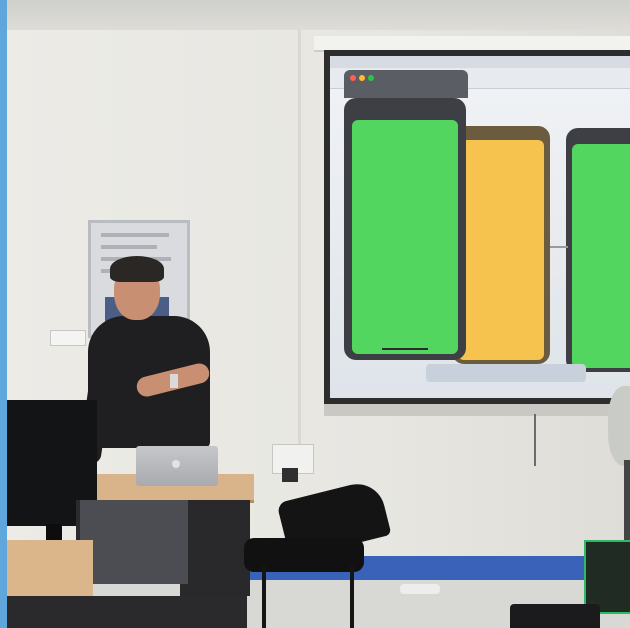 Image resolution: width=630 pixels, height=628 pixels. Describe the element at coordinates (506, 373) in the screenshot. I see `projected-bottom-bar` at that location.